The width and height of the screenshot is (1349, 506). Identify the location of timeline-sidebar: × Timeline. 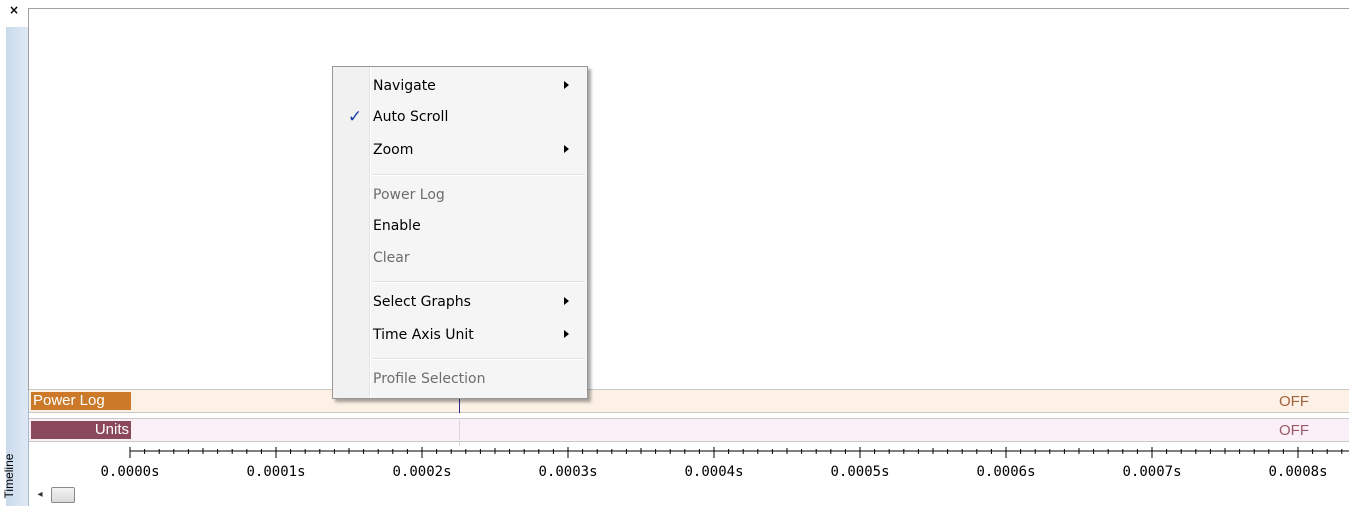
(14, 253).